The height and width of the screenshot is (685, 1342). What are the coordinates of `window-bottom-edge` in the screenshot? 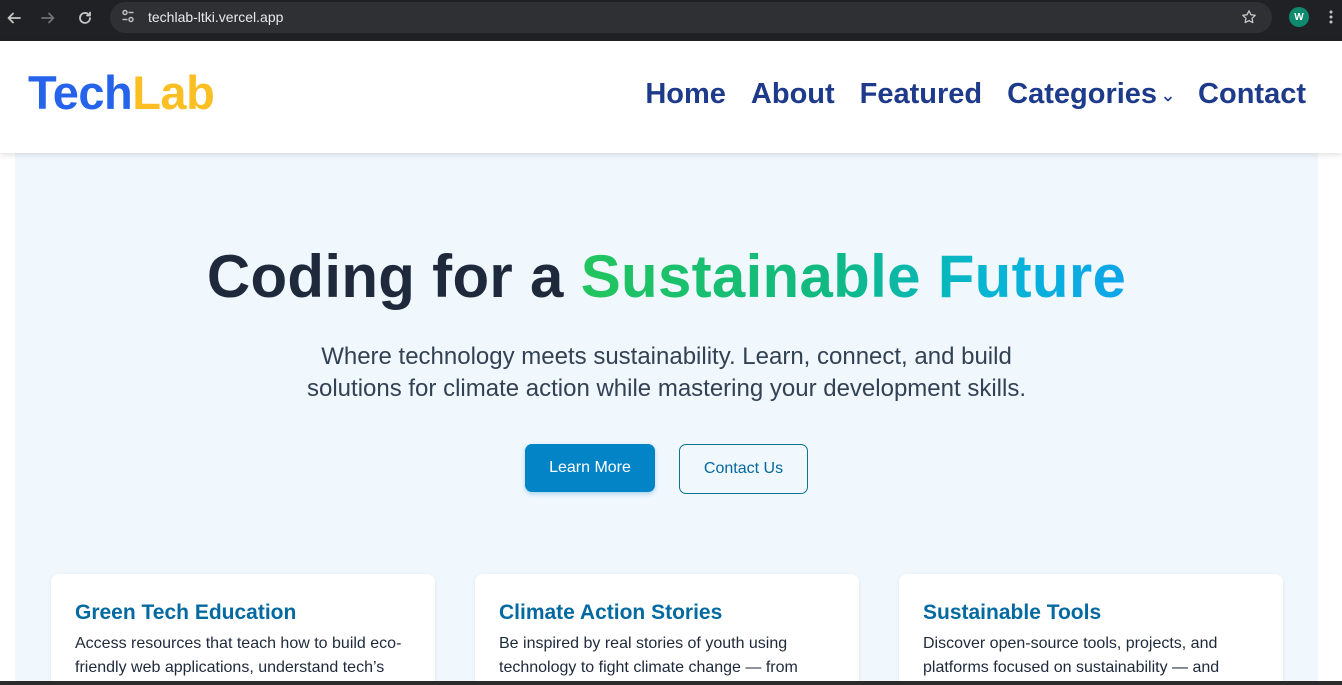 It's located at (671, 683).